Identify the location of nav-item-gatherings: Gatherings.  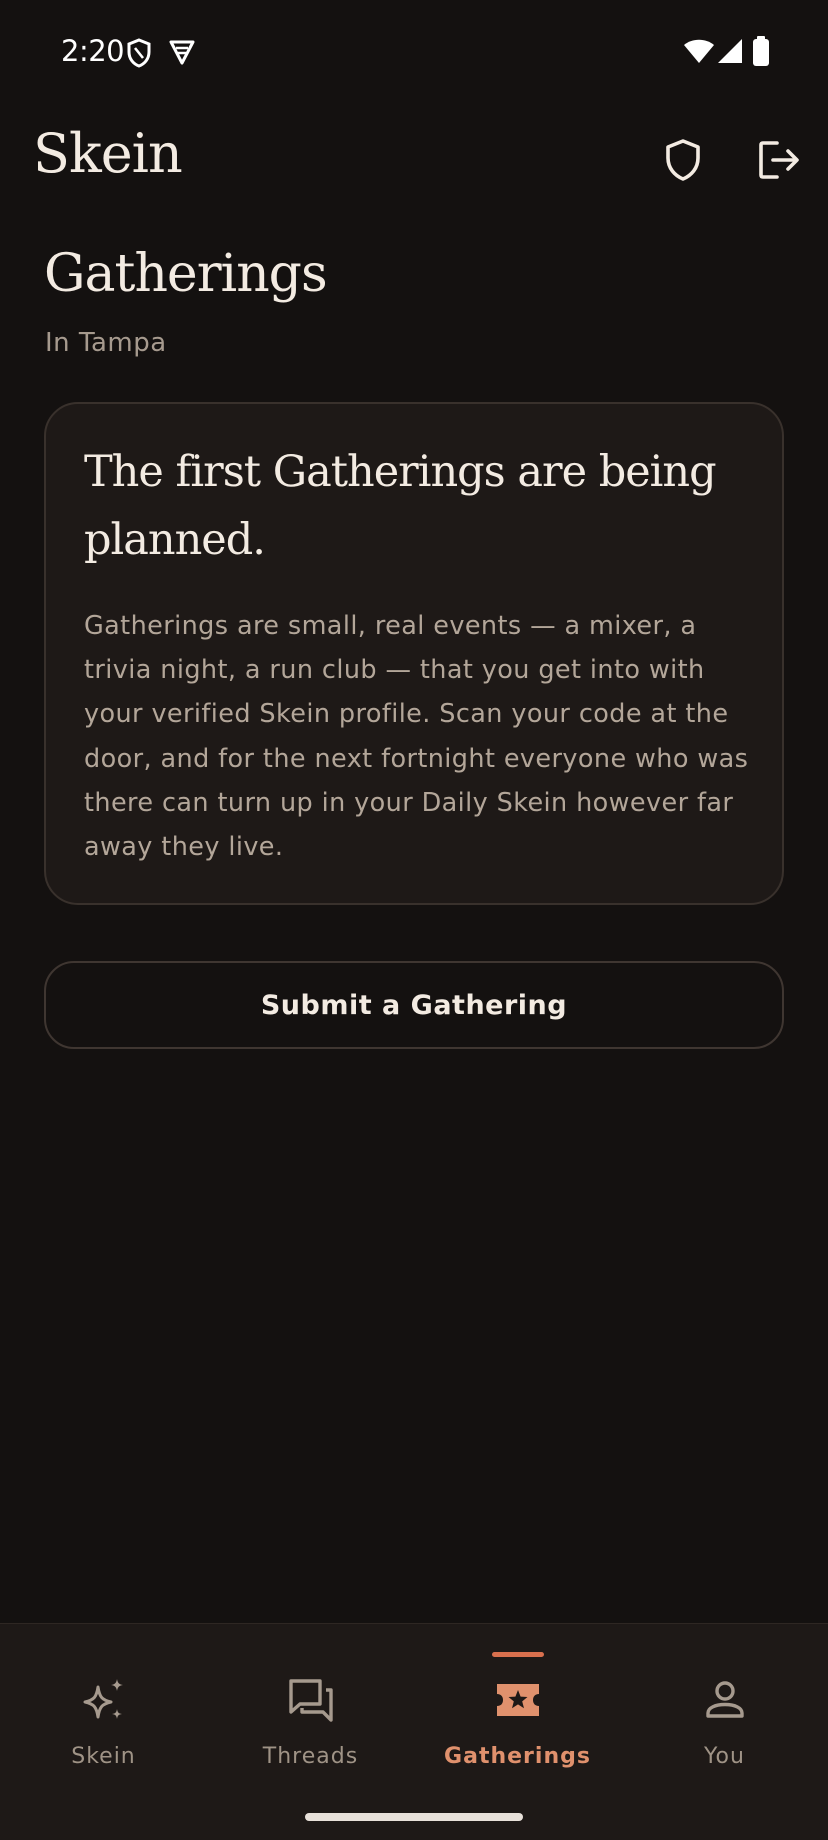
(517, 1704).